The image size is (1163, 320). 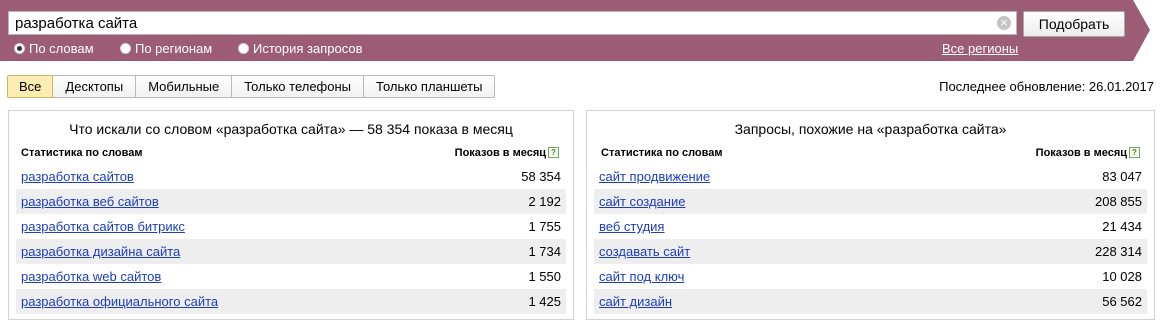 What do you see at coordinates (631, 226) in the screenshot?
I see `phrase-link: веб студия` at bounding box center [631, 226].